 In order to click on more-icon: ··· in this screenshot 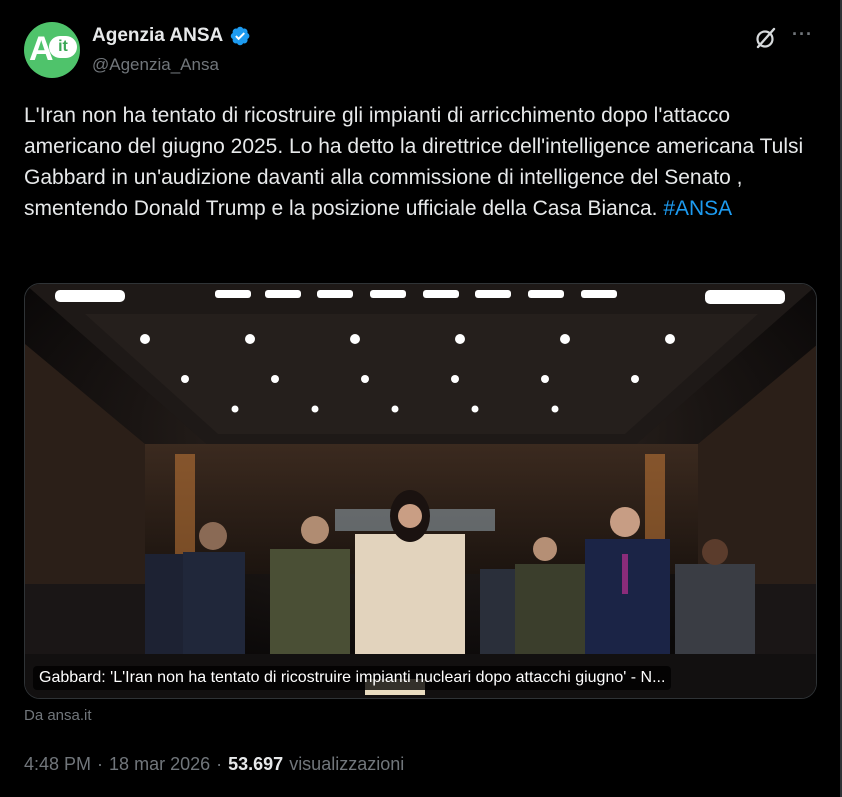, I will do `click(802, 34)`.